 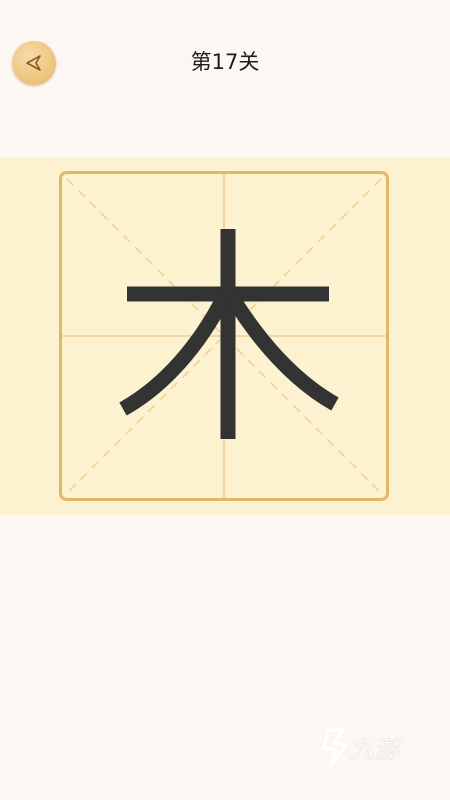 What do you see at coordinates (335, 748) in the screenshot?
I see `logo-mark-icon` at bounding box center [335, 748].